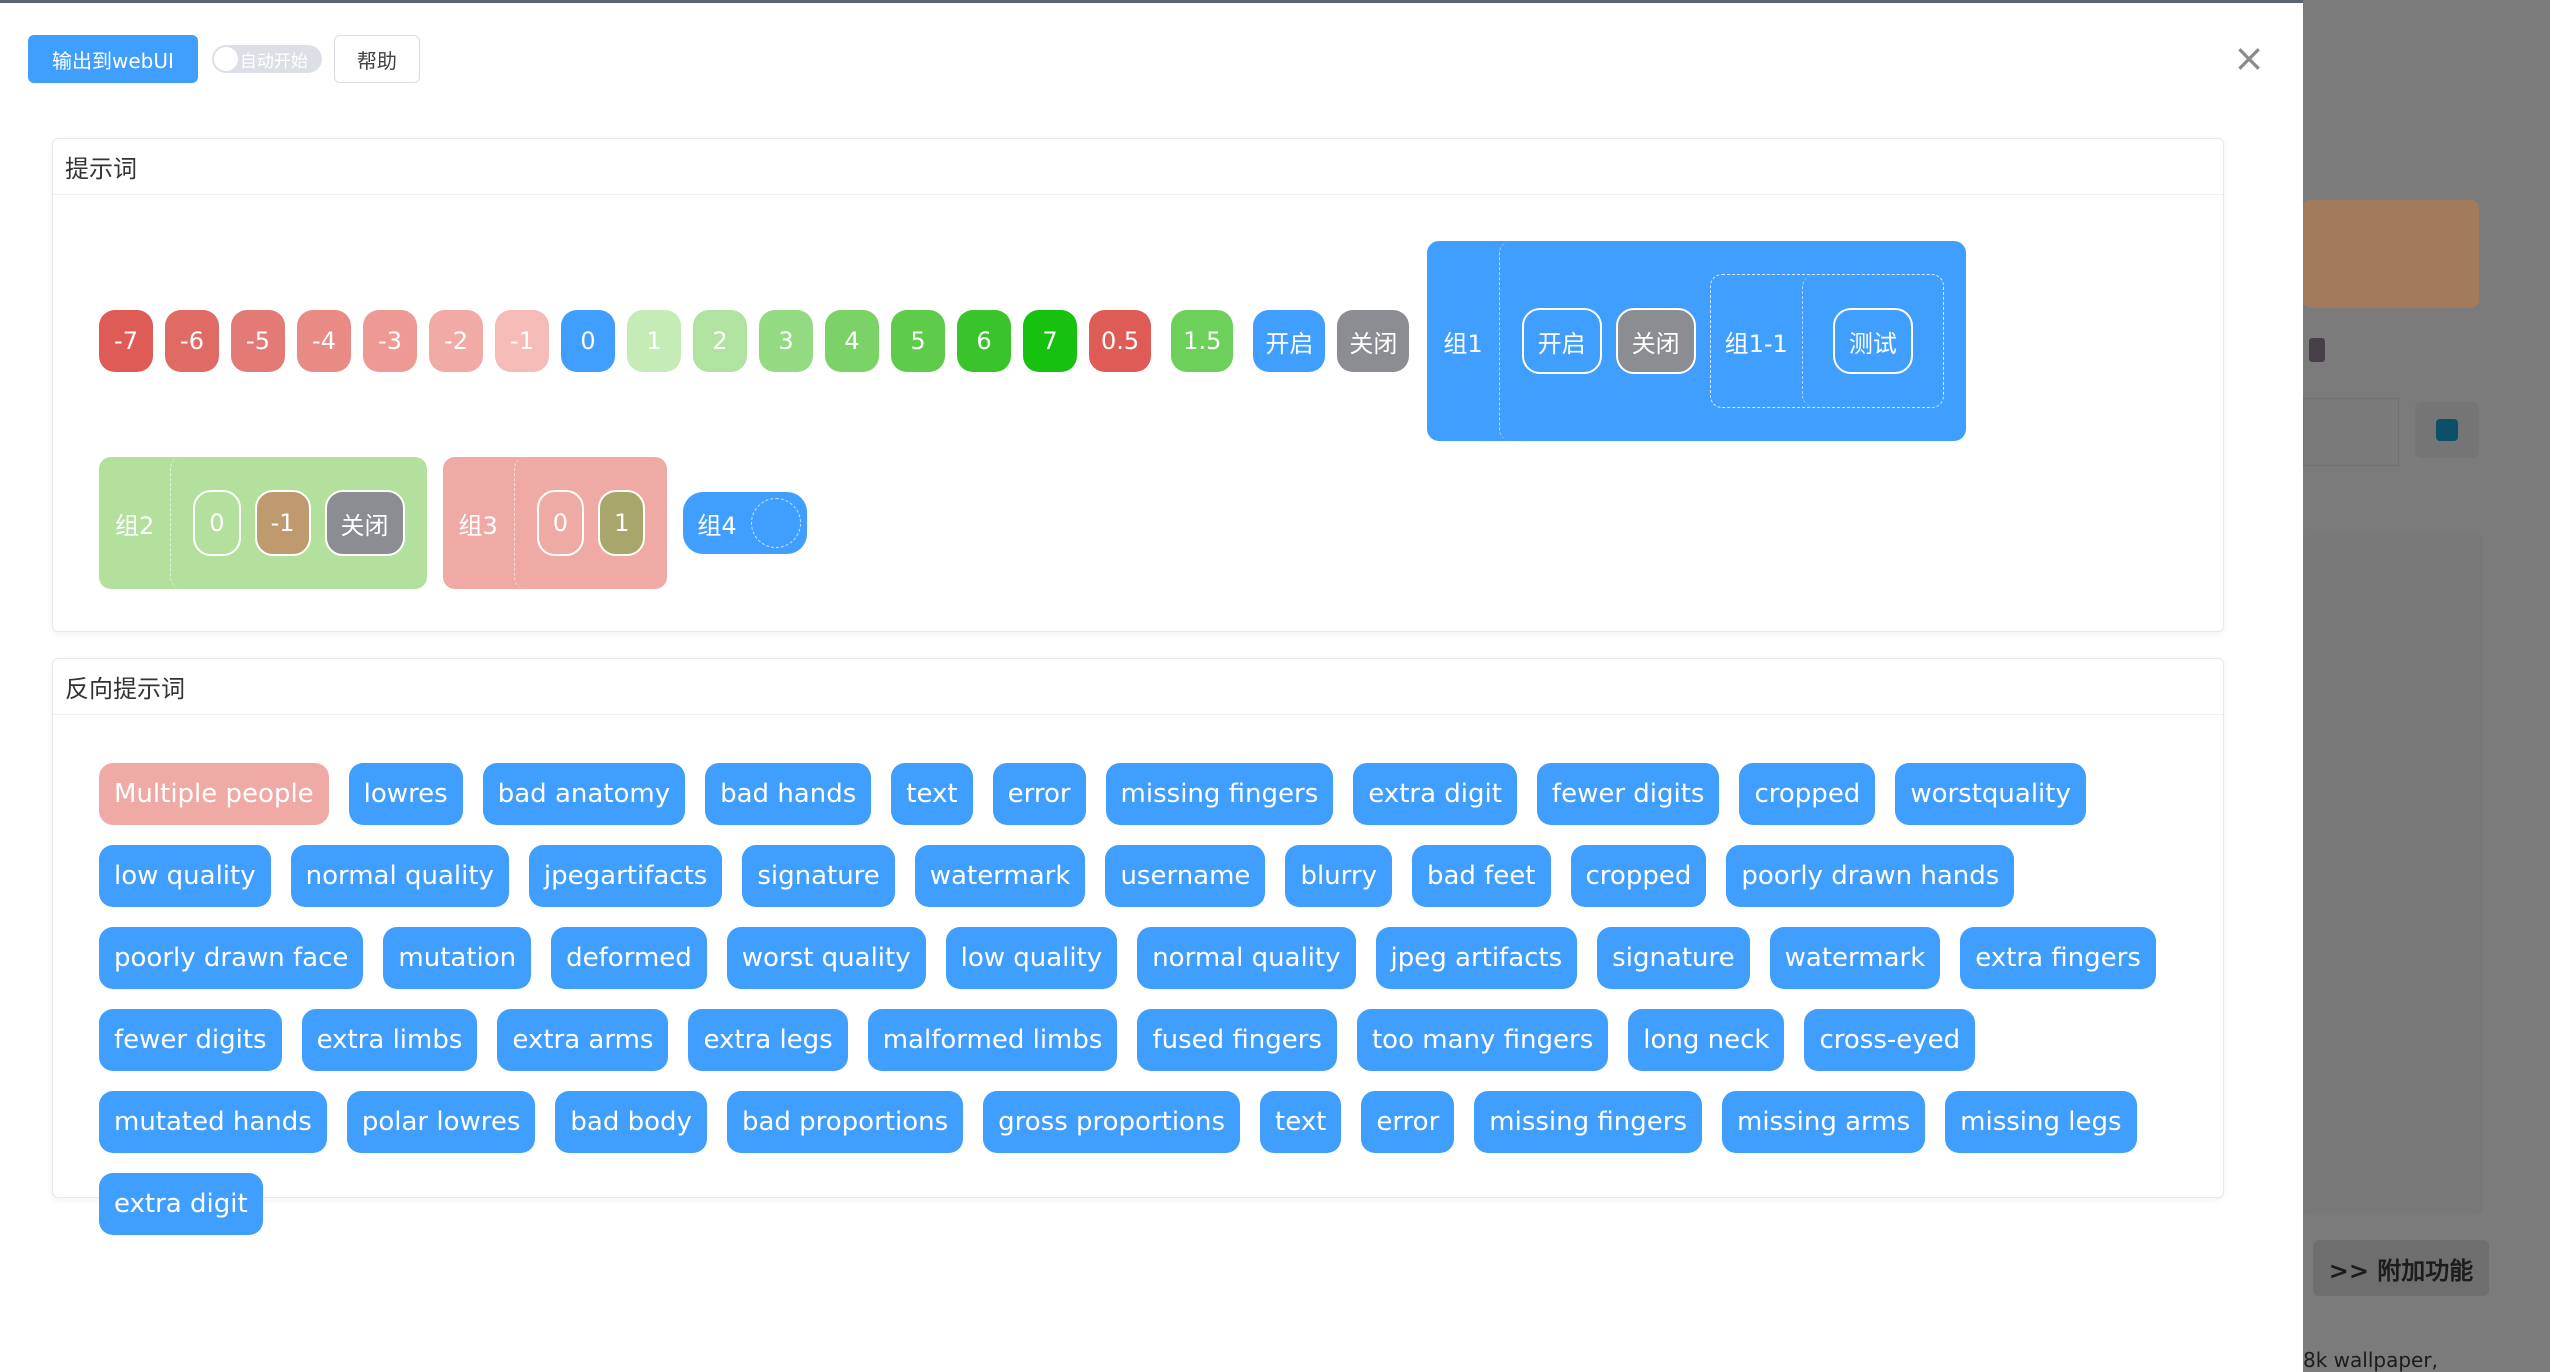  I want to click on negative-tag: bad body, so click(631, 1122).